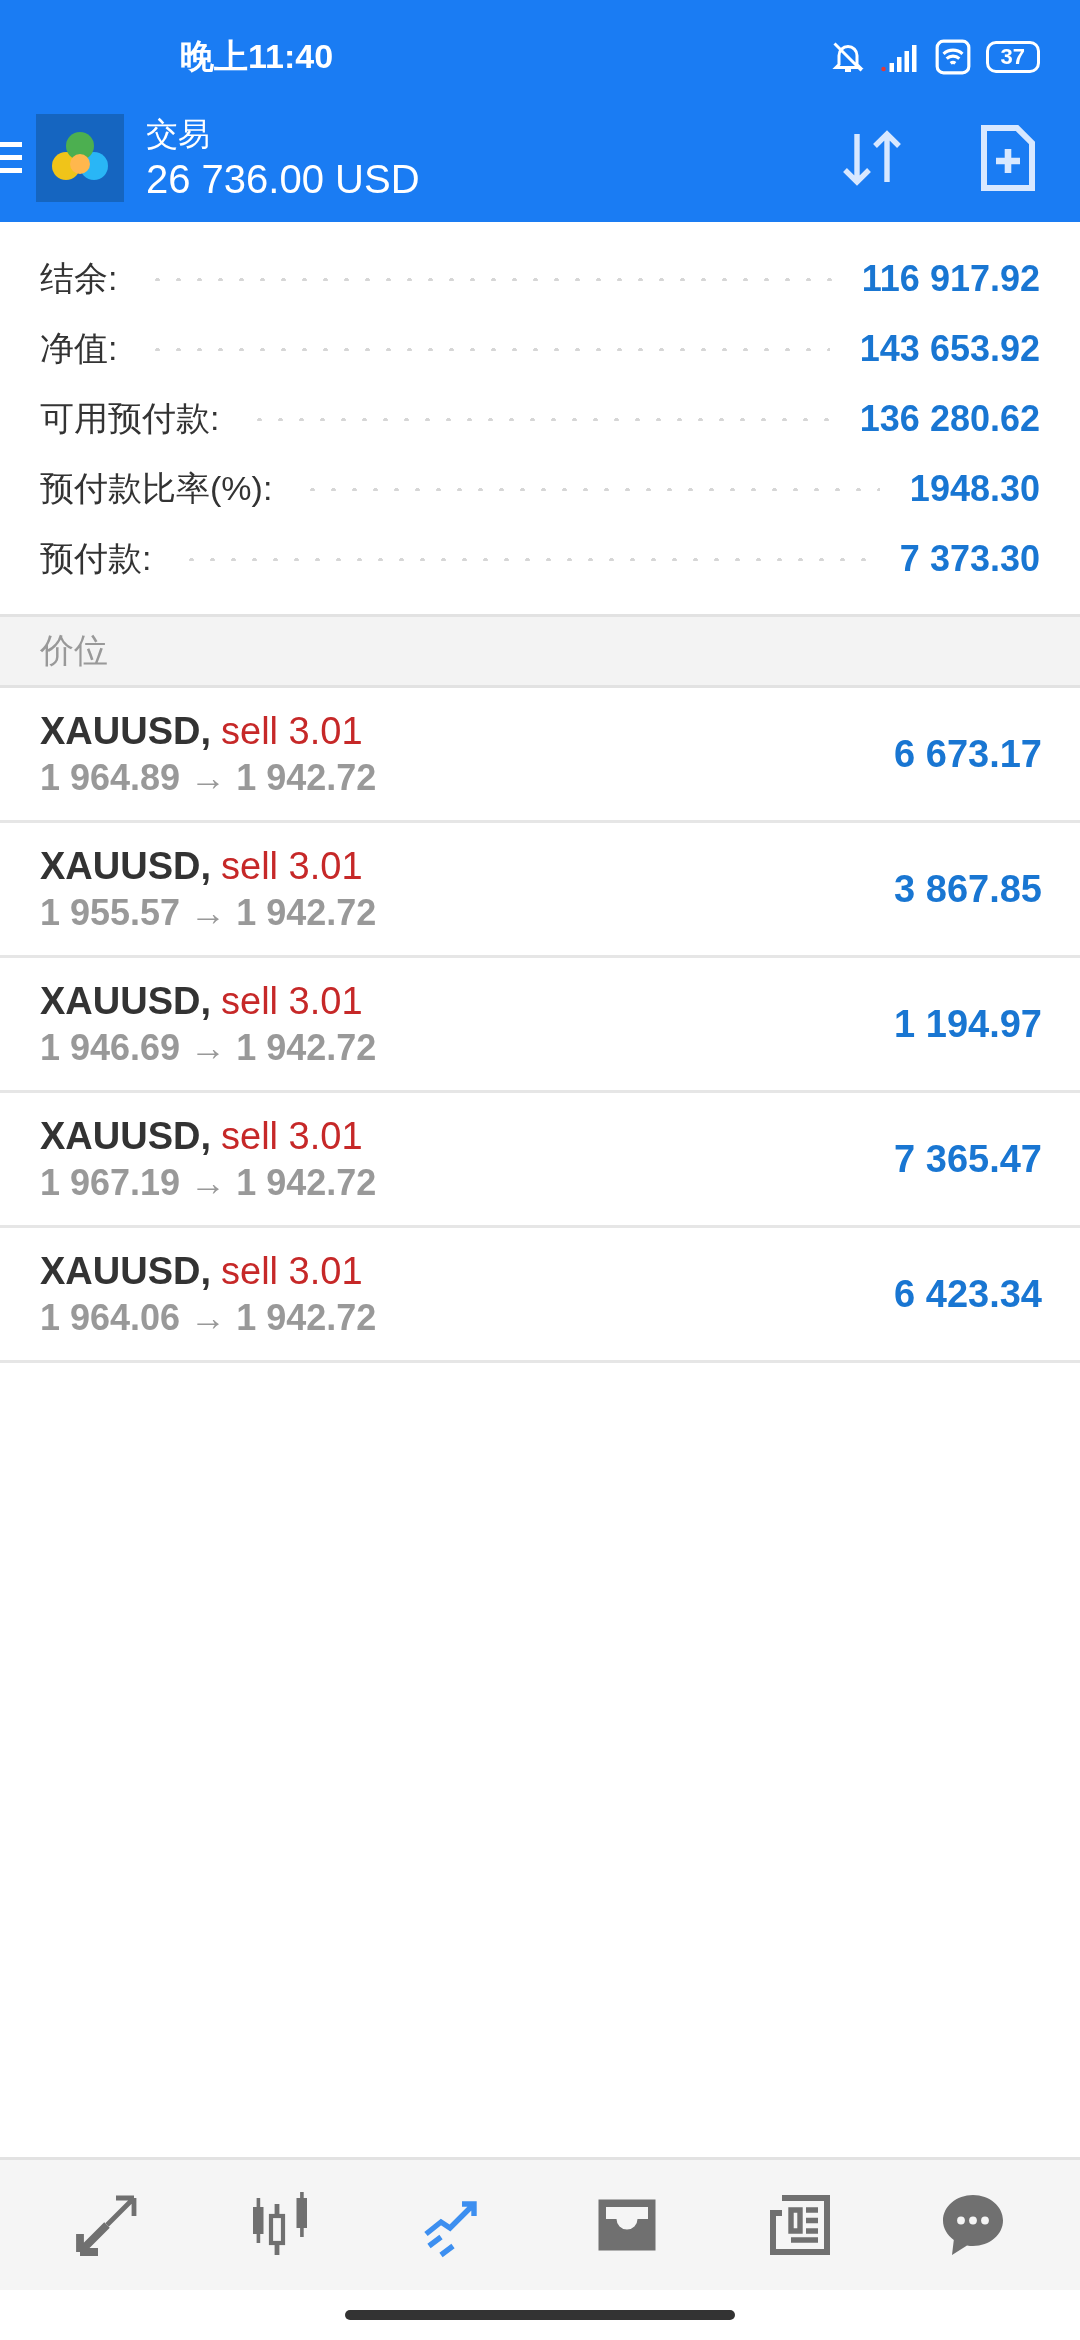 The height and width of the screenshot is (2340, 1080). Describe the element at coordinates (96, 558) in the screenshot. I see `summary-label: 预付款:` at that location.